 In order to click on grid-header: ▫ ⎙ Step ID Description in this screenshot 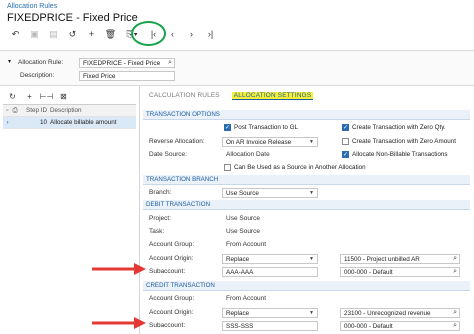, I will do `click(69, 111)`.